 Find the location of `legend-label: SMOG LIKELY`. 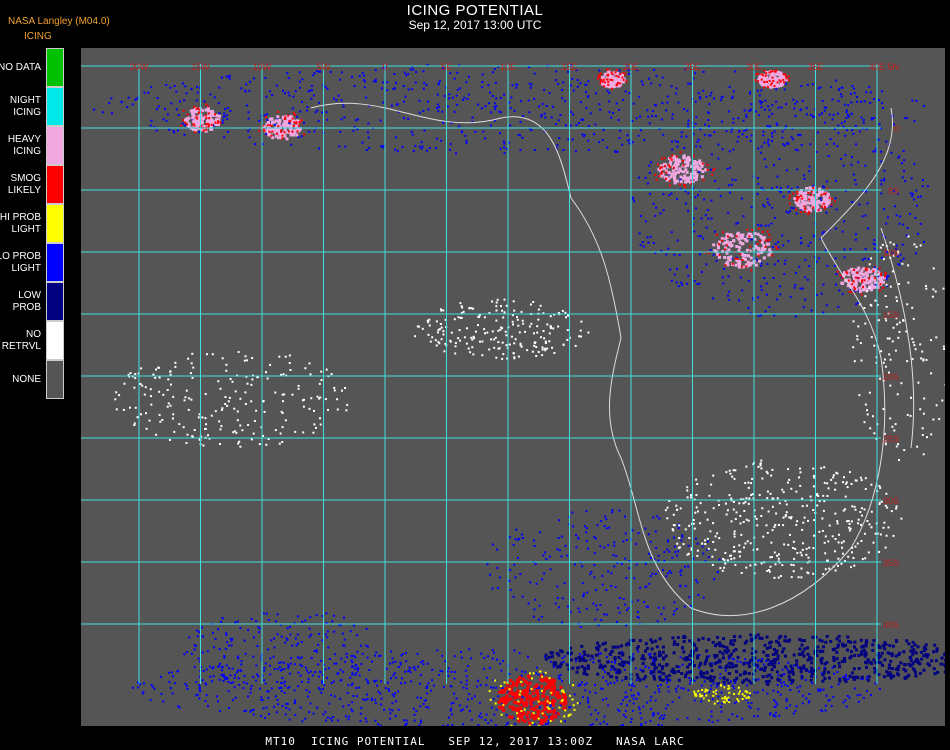

legend-label: SMOG LIKELY is located at coordinates (24, 184).